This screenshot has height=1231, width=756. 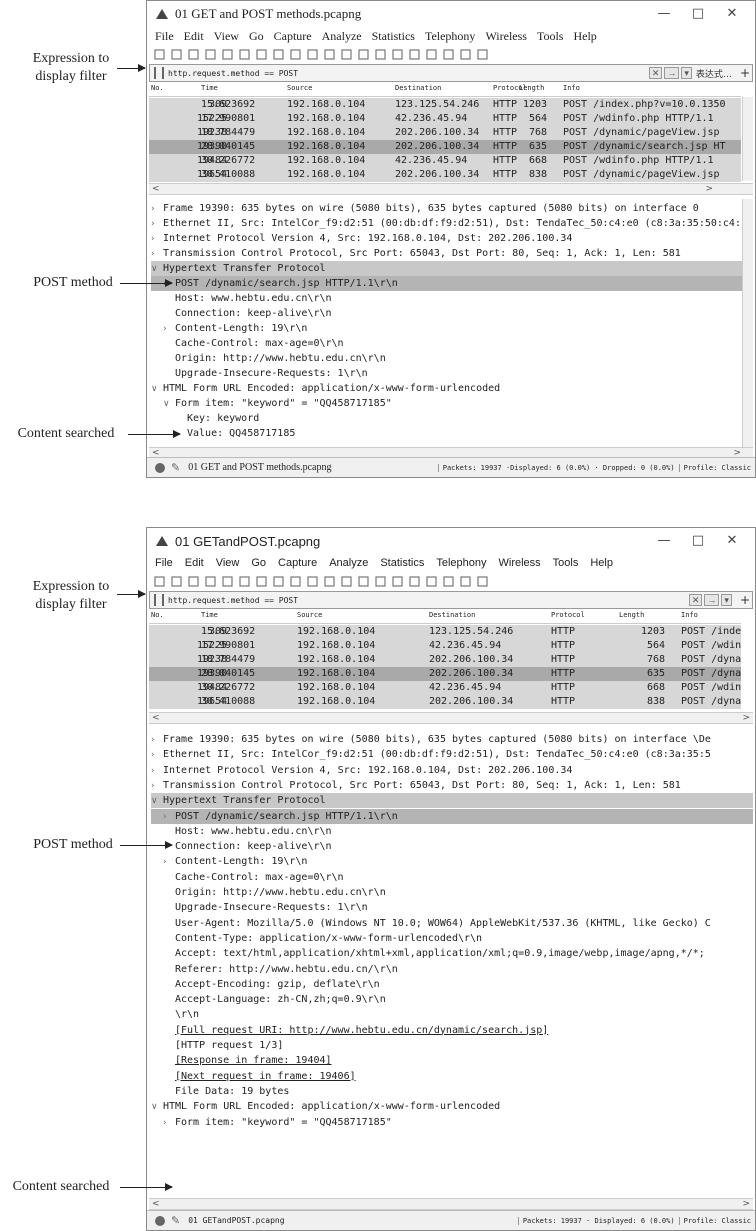 What do you see at coordinates (348, 563) in the screenshot?
I see `menu-analyze: Analyze` at bounding box center [348, 563].